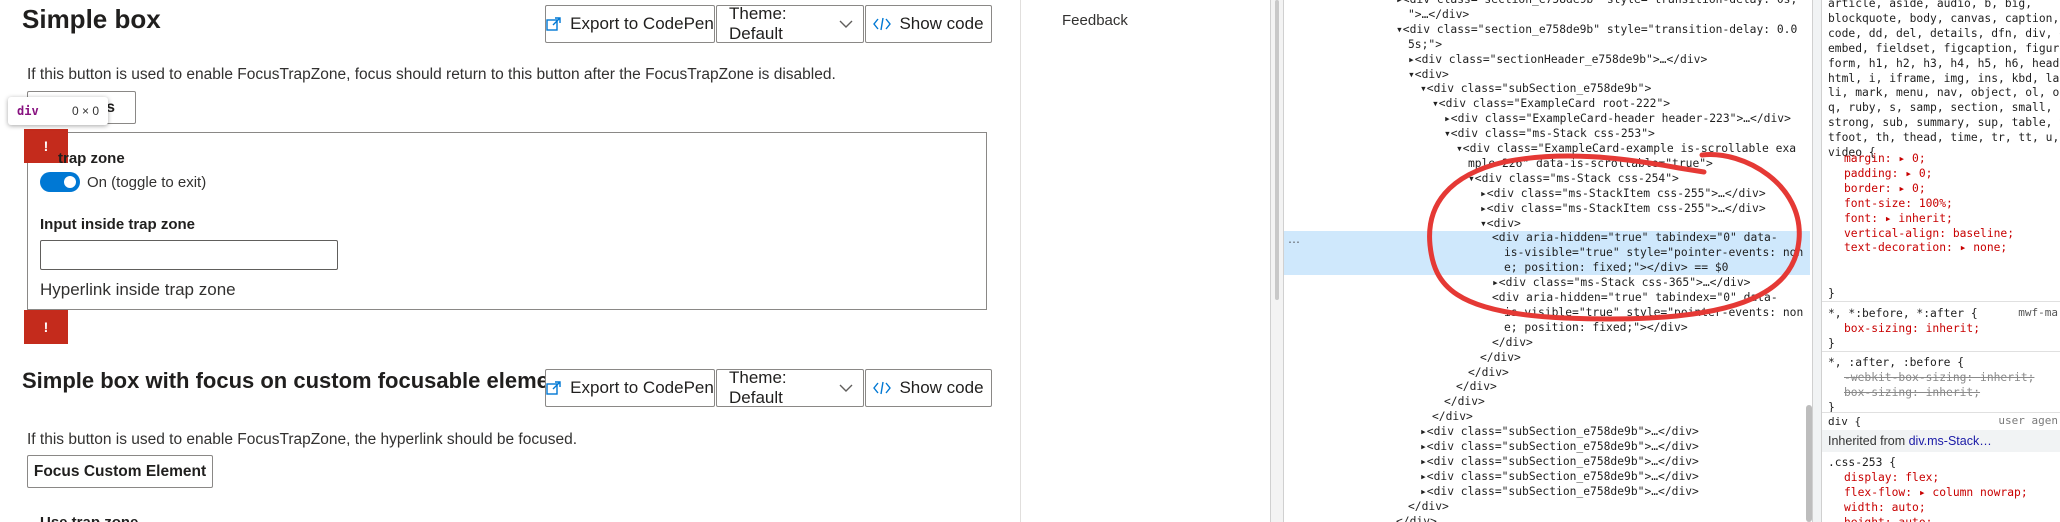 This screenshot has height=522, width=2060. I want to click on splitter-grip, so click(1277, 150).